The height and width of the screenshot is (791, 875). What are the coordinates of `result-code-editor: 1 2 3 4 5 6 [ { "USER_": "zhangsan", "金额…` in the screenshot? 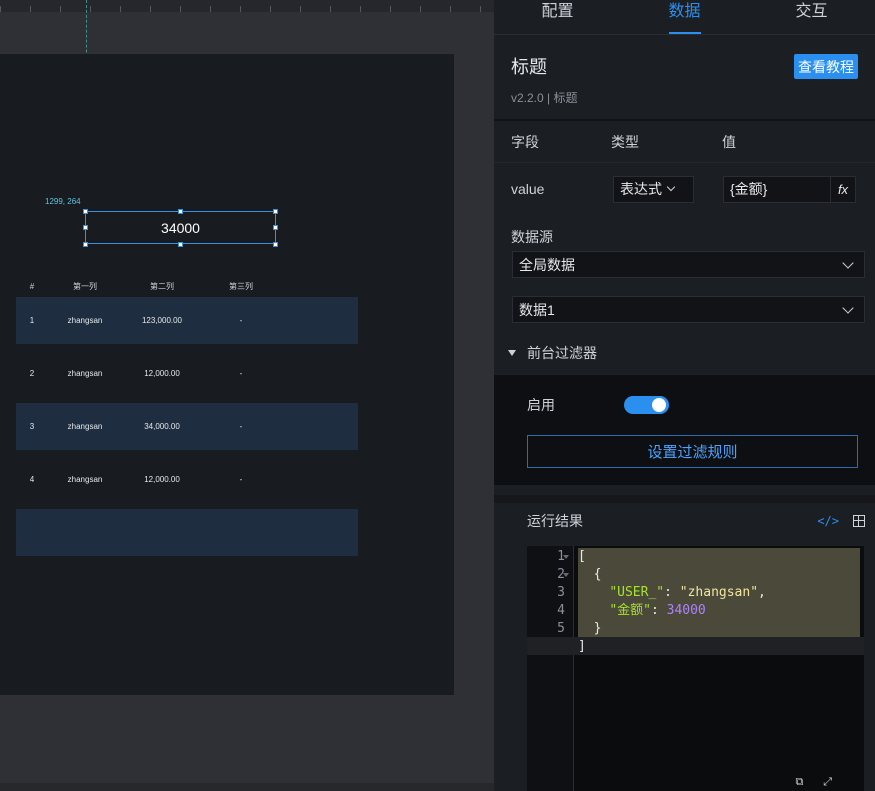 It's located at (695, 668).